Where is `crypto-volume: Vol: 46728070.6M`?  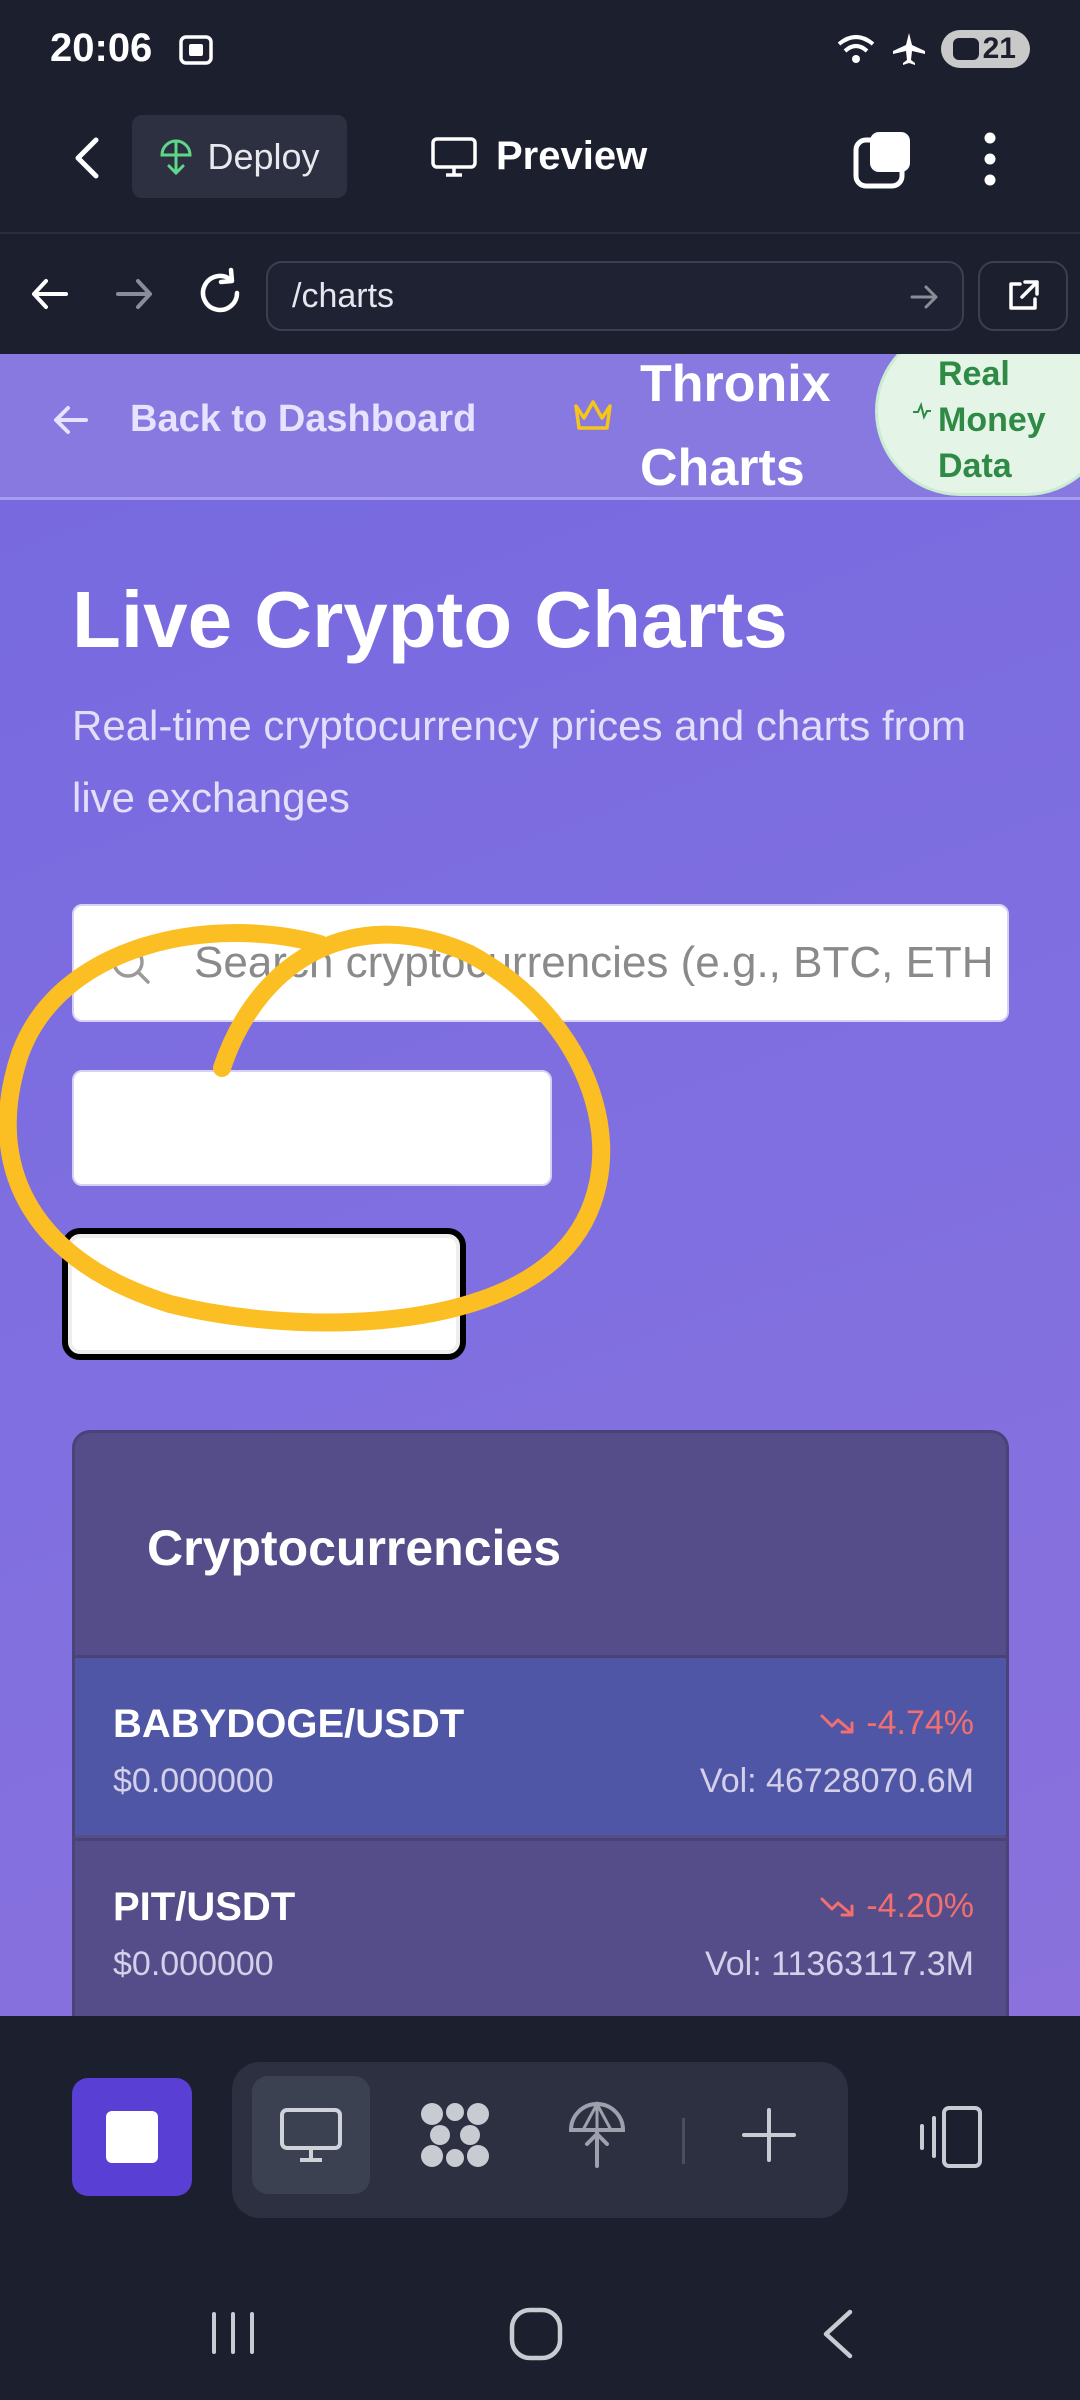 crypto-volume: Vol: 46728070.6M is located at coordinates (836, 1781).